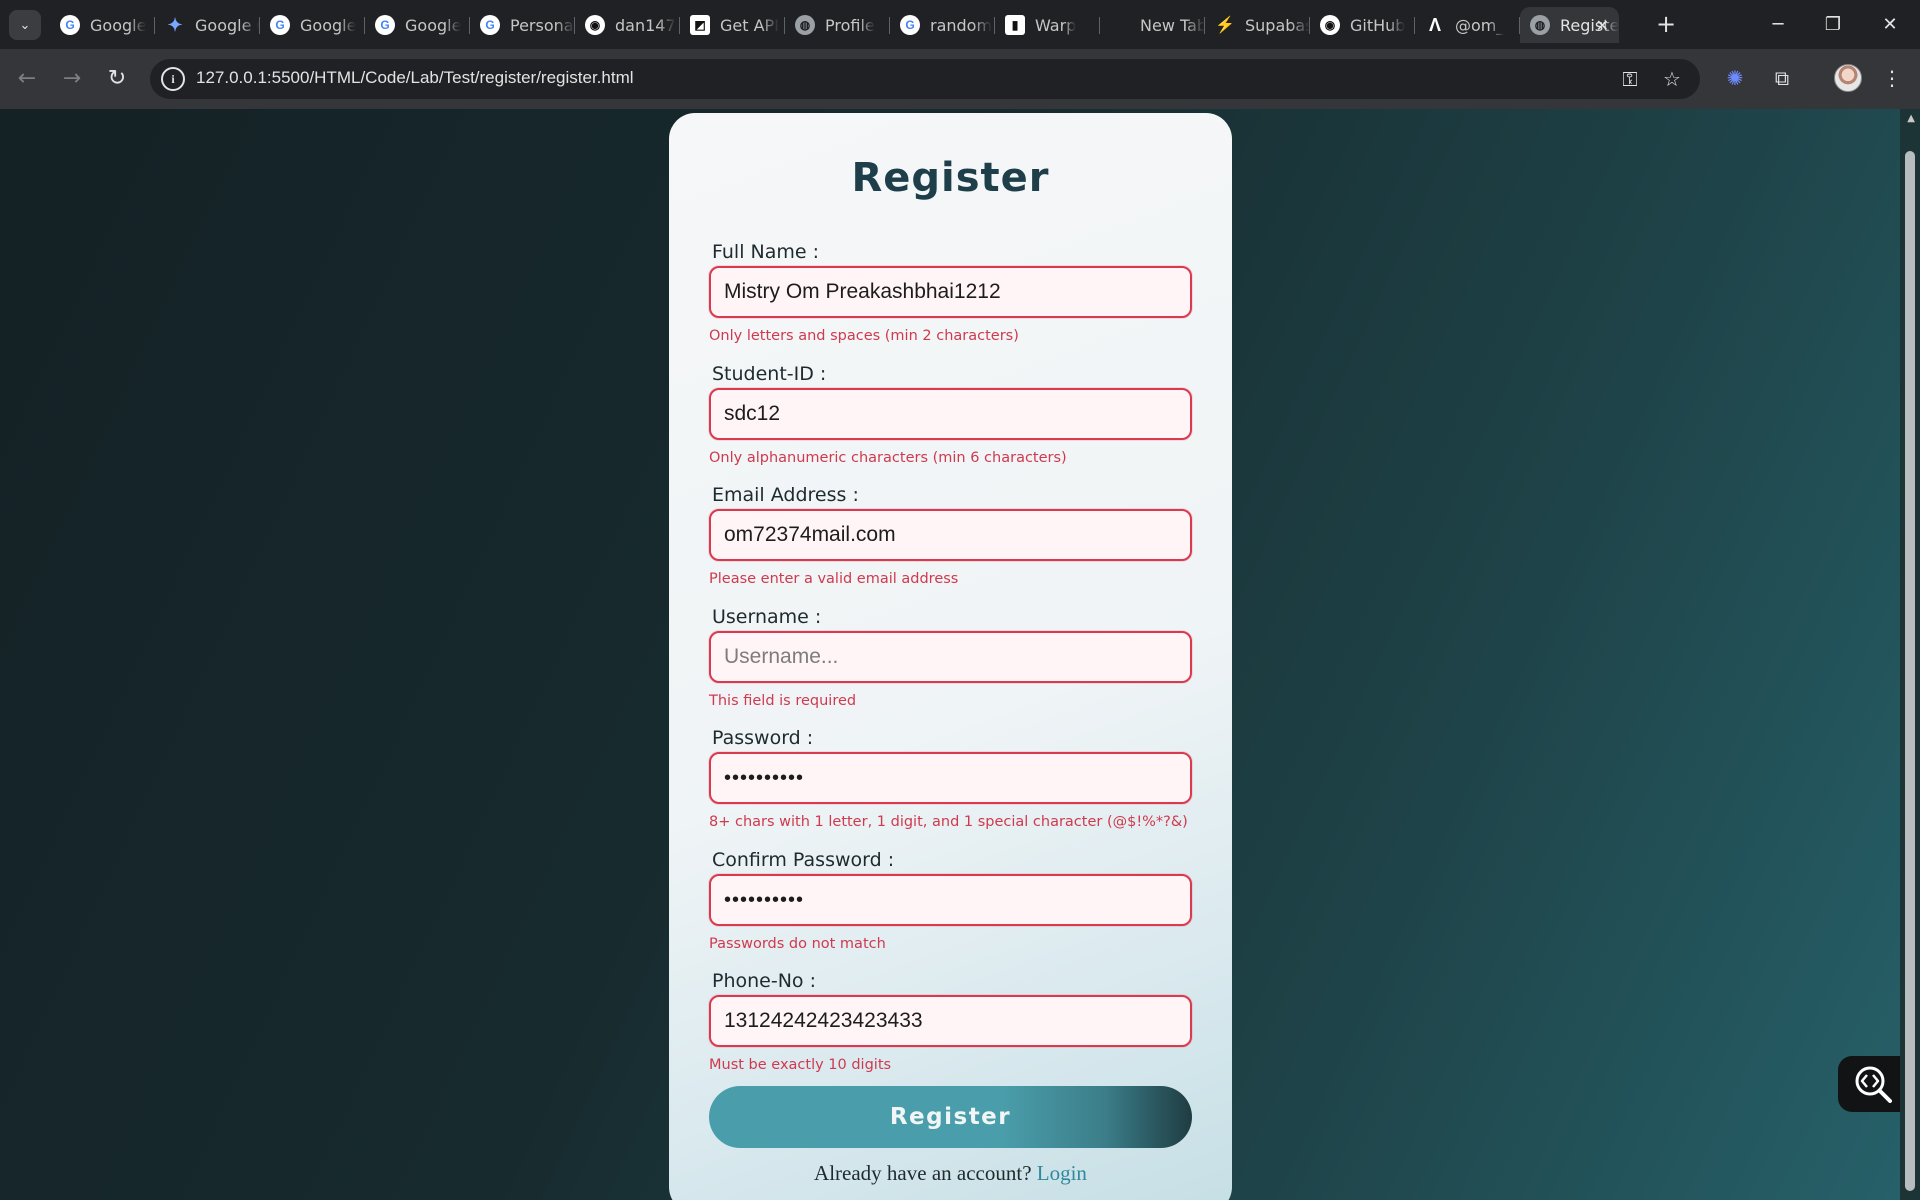  I want to click on page-title: Register, so click(950, 178).